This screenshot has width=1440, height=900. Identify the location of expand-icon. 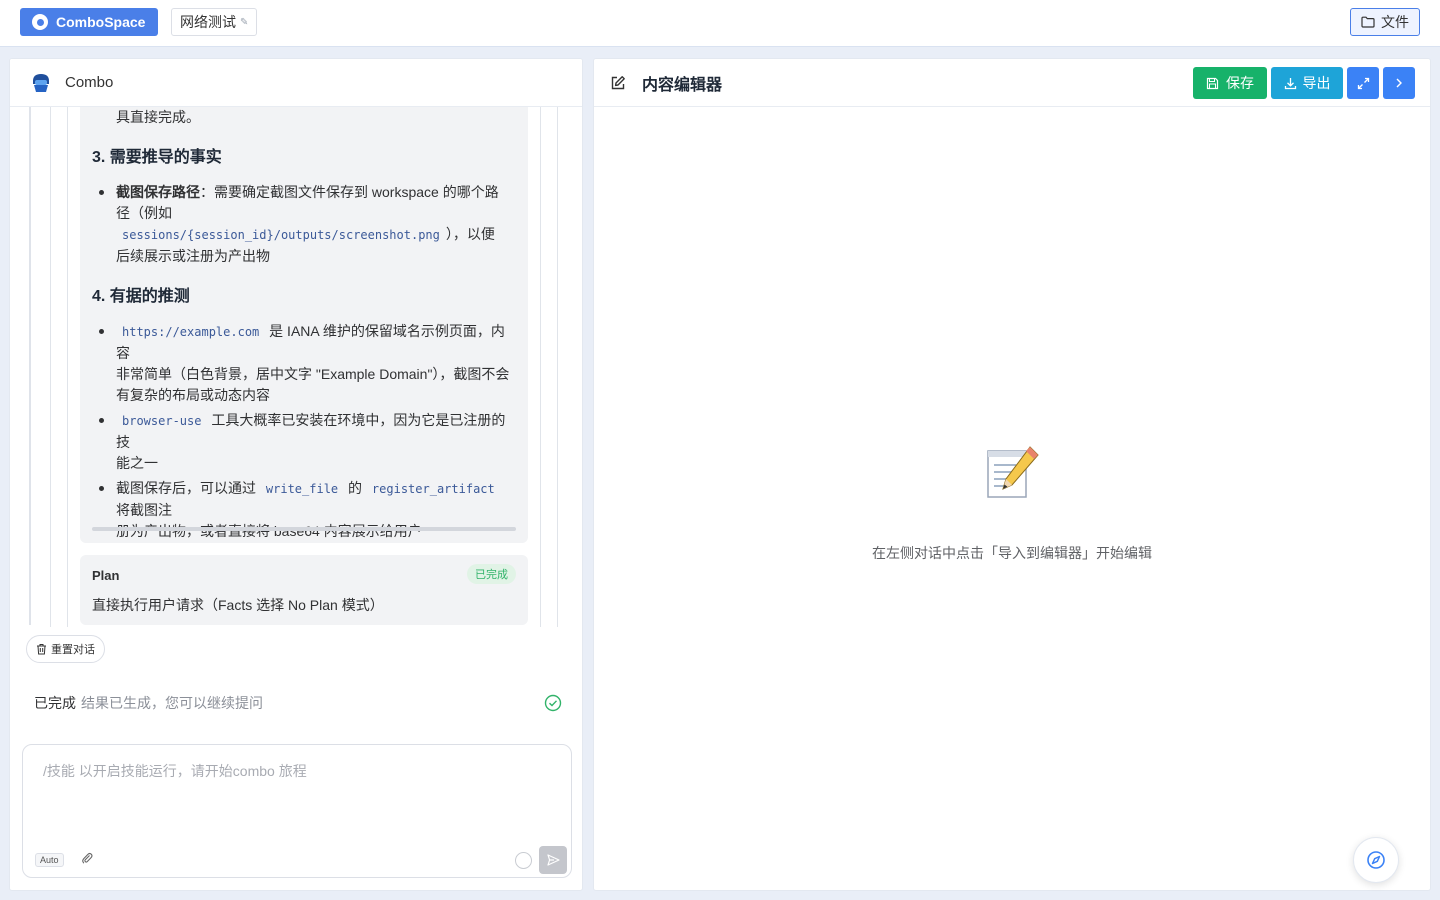
(1363, 83).